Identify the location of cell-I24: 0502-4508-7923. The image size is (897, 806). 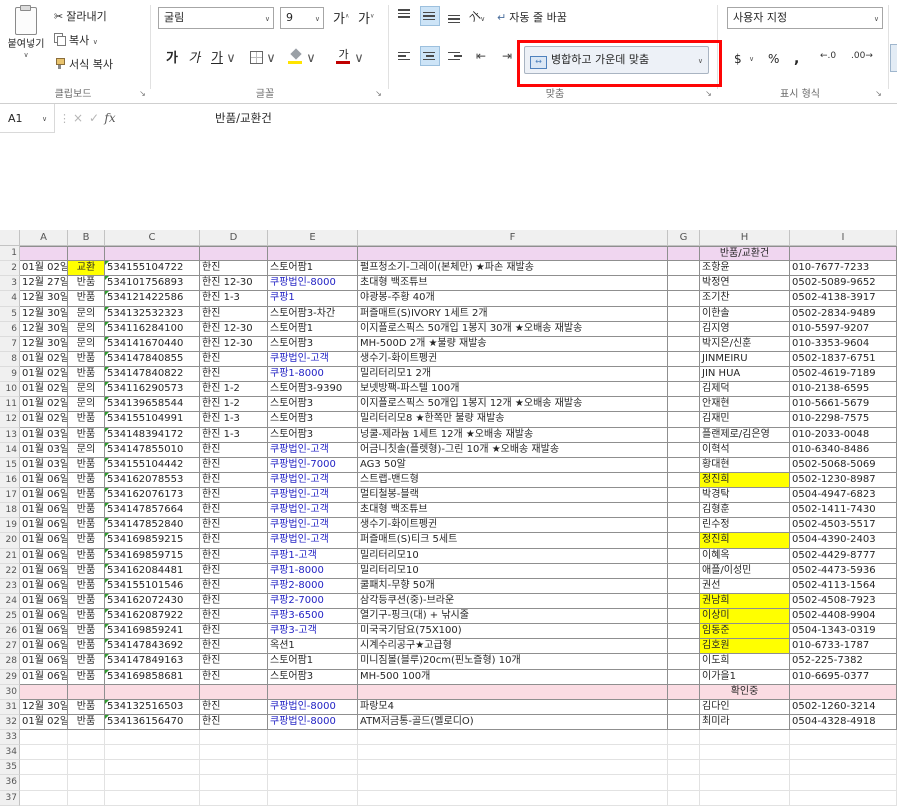
(843, 601).